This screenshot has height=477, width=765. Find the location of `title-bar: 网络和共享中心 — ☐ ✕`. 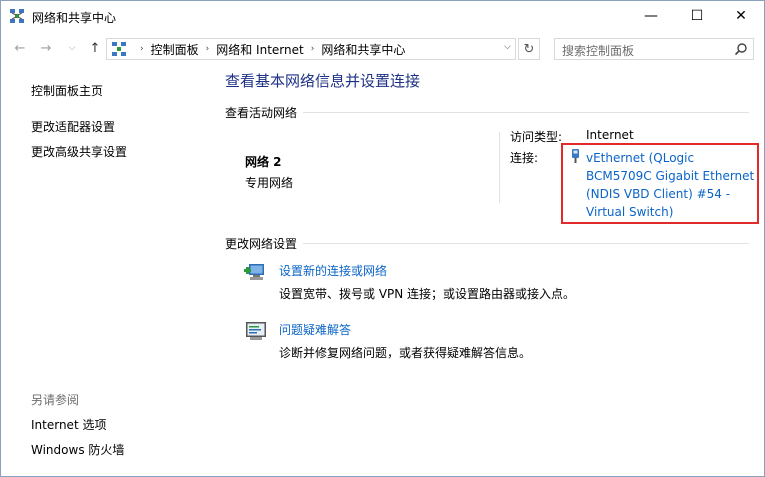

title-bar: 网络和共享中心 — ☐ ✕ is located at coordinates (382, 16).